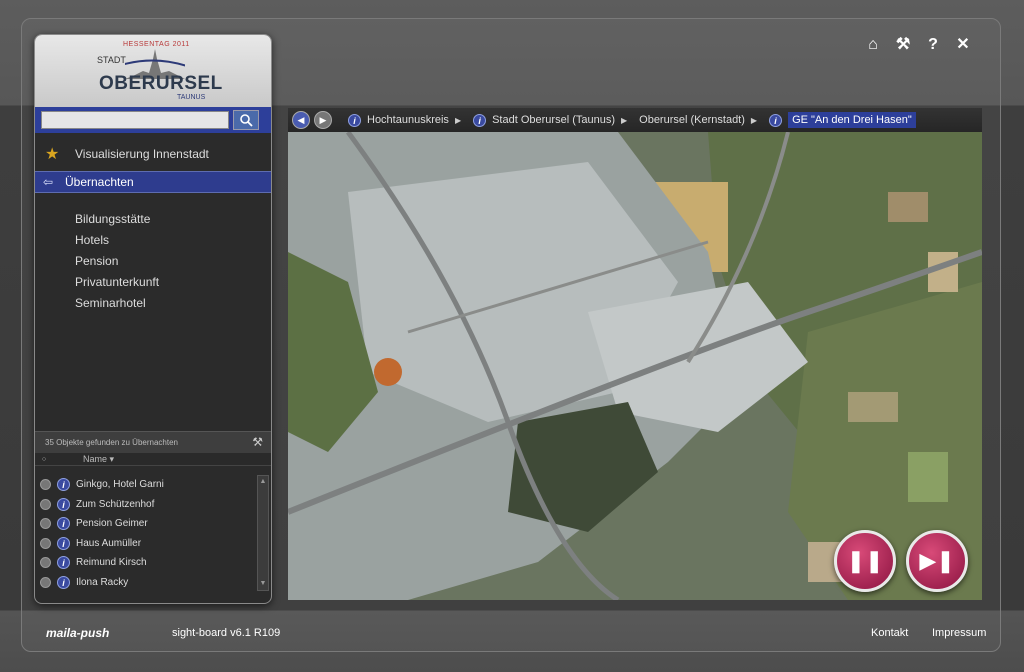 Image resolution: width=1024 pixels, height=672 pixels. Describe the element at coordinates (153, 71) in the screenshot. I see `city-logo: HESSENTAG 2011 STADT OBERURSEL TAUNUS` at that location.